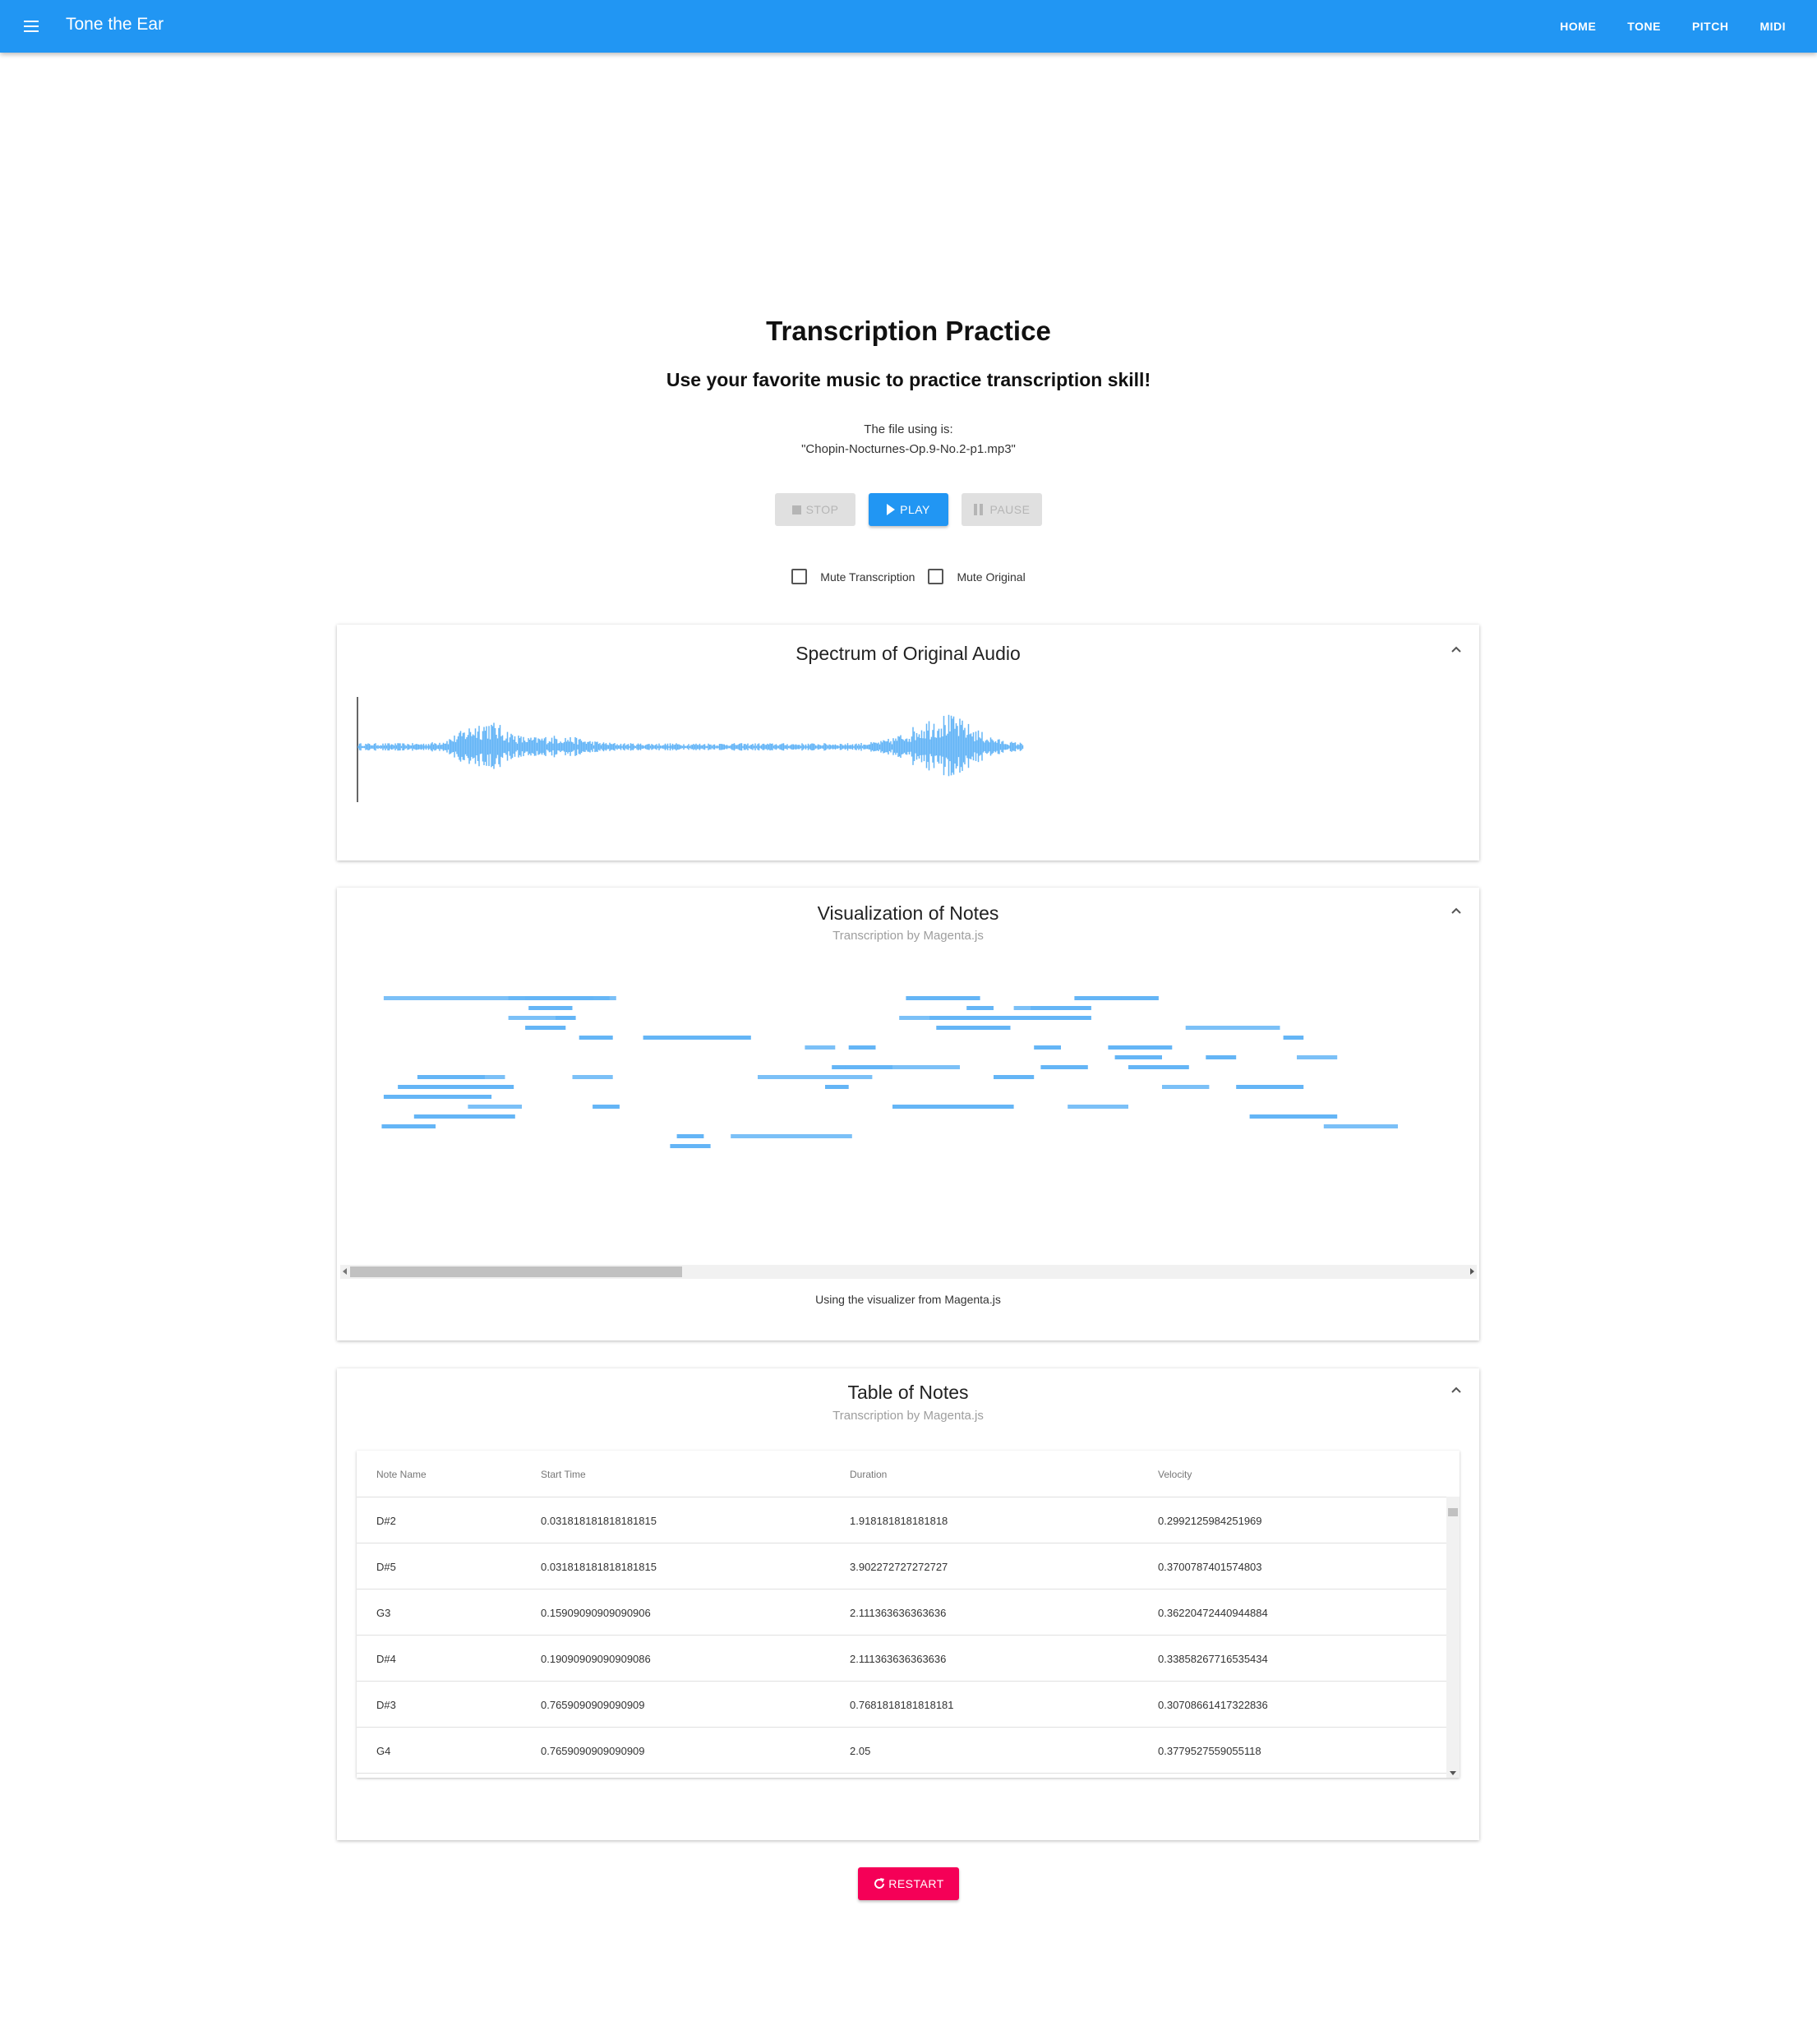 This screenshot has width=1817, height=2044. Describe the element at coordinates (1456, 1390) in the screenshot. I see `chevron-up-icon` at that location.